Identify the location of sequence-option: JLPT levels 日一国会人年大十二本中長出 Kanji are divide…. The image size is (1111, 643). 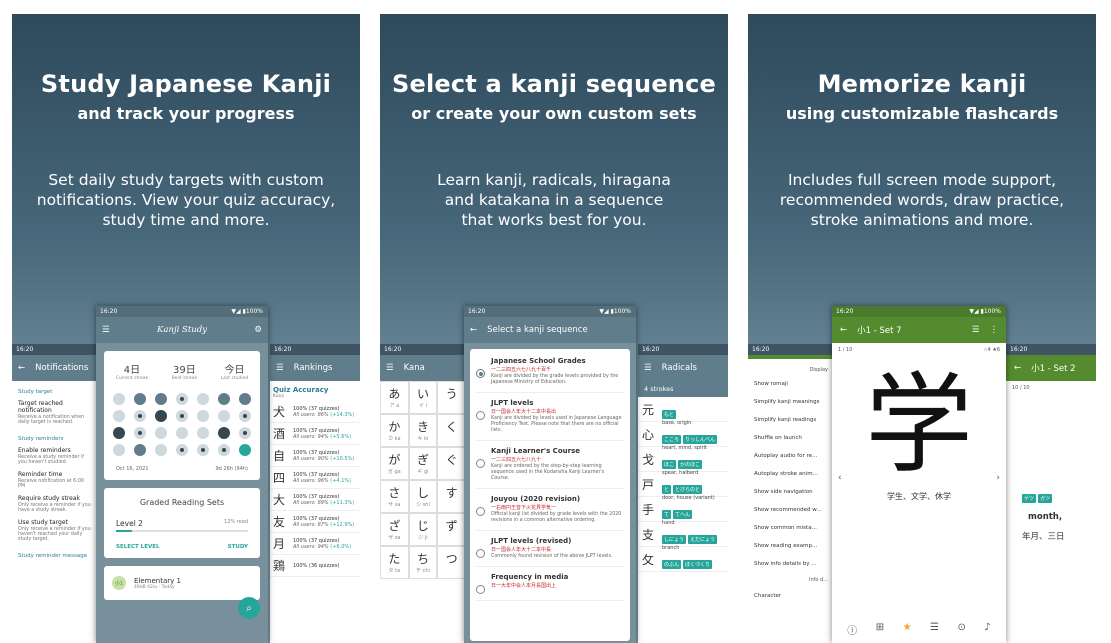
(550, 417).